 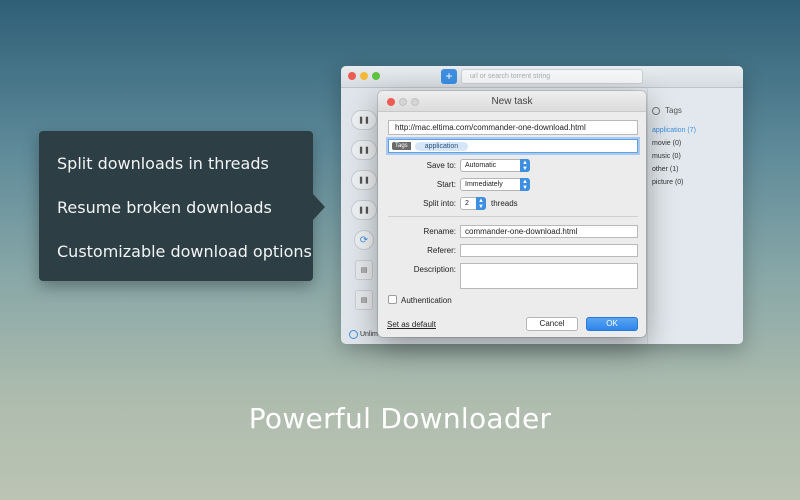 What do you see at coordinates (364, 76) in the screenshot?
I see `minimize-window-button` at bounding box center [364, 76].